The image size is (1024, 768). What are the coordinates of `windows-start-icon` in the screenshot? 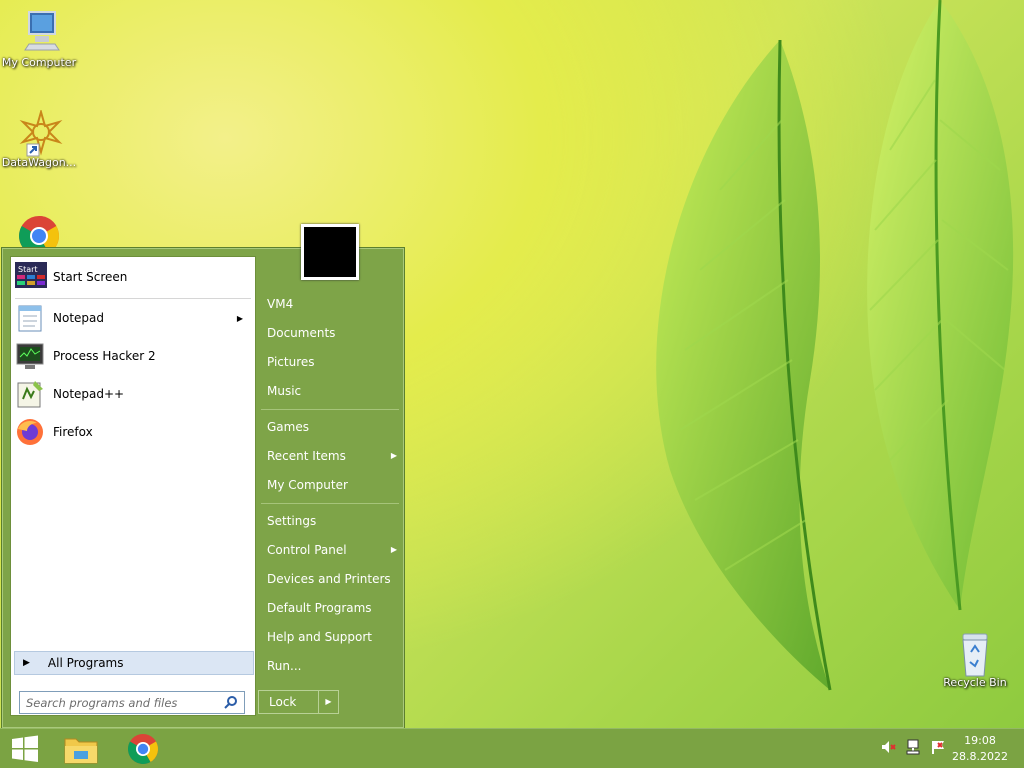 It's located at (25, 748).